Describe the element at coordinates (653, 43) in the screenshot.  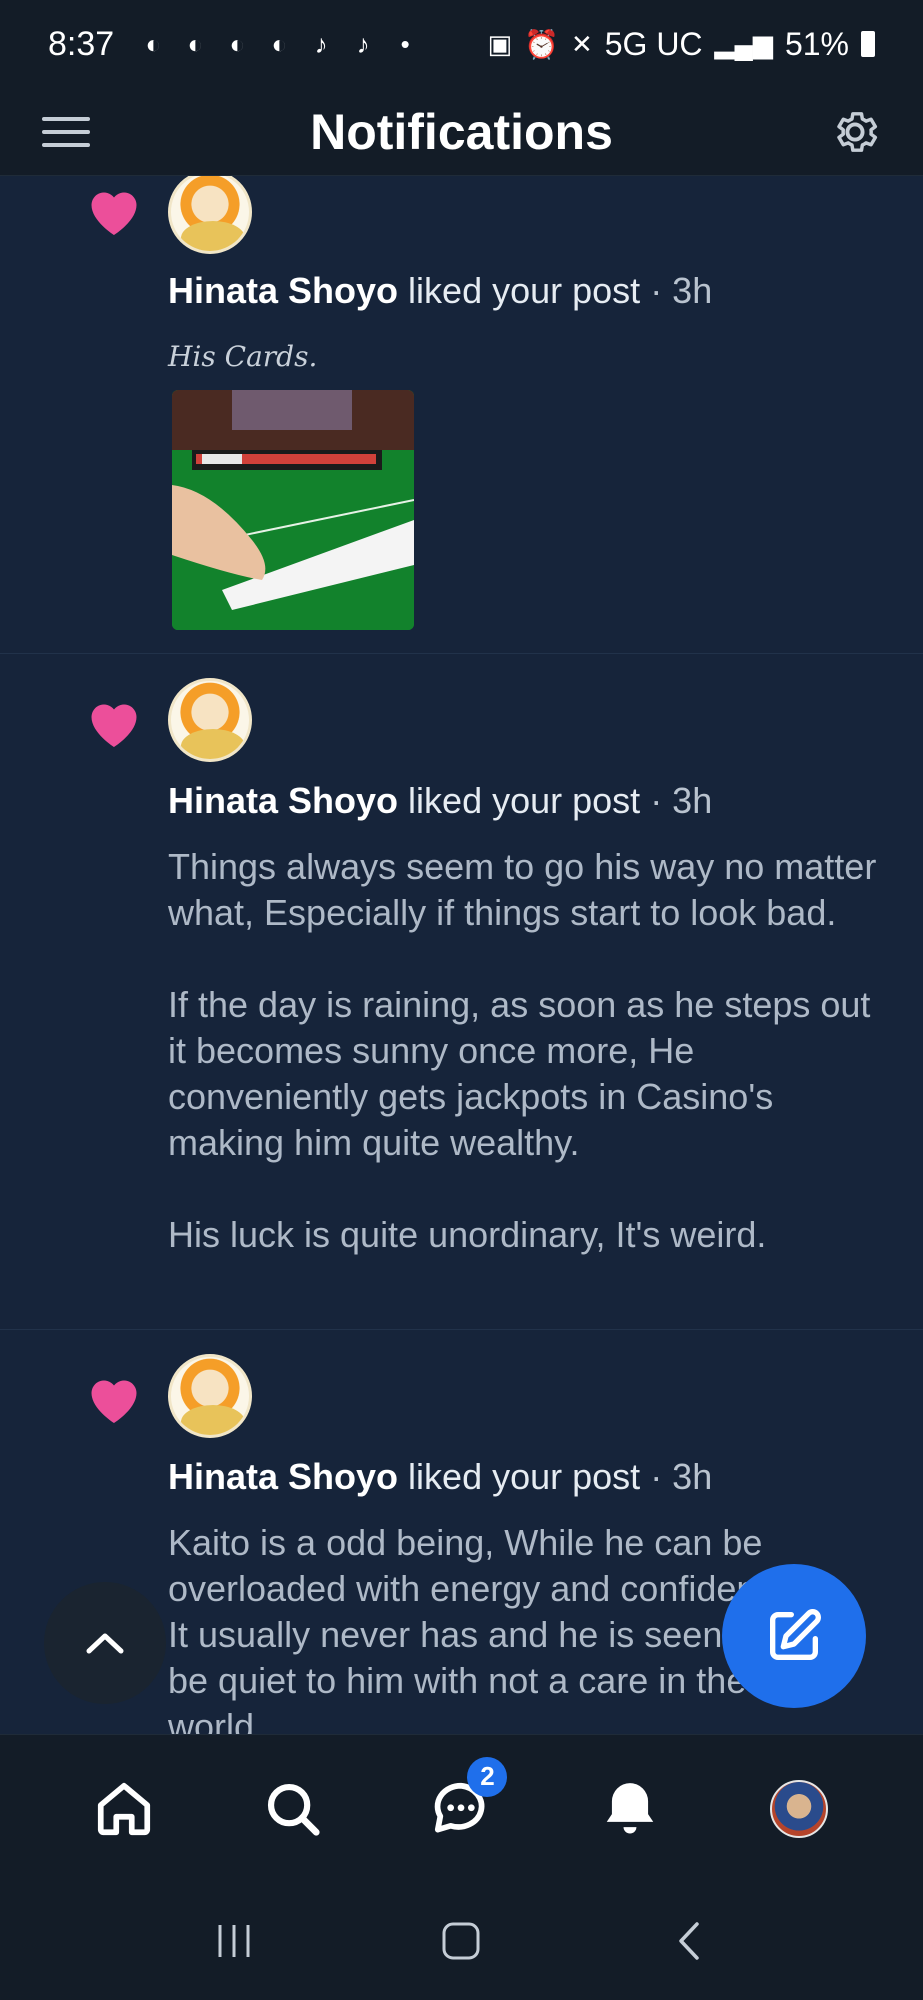
I see `network-label: 5G UC` at that location.